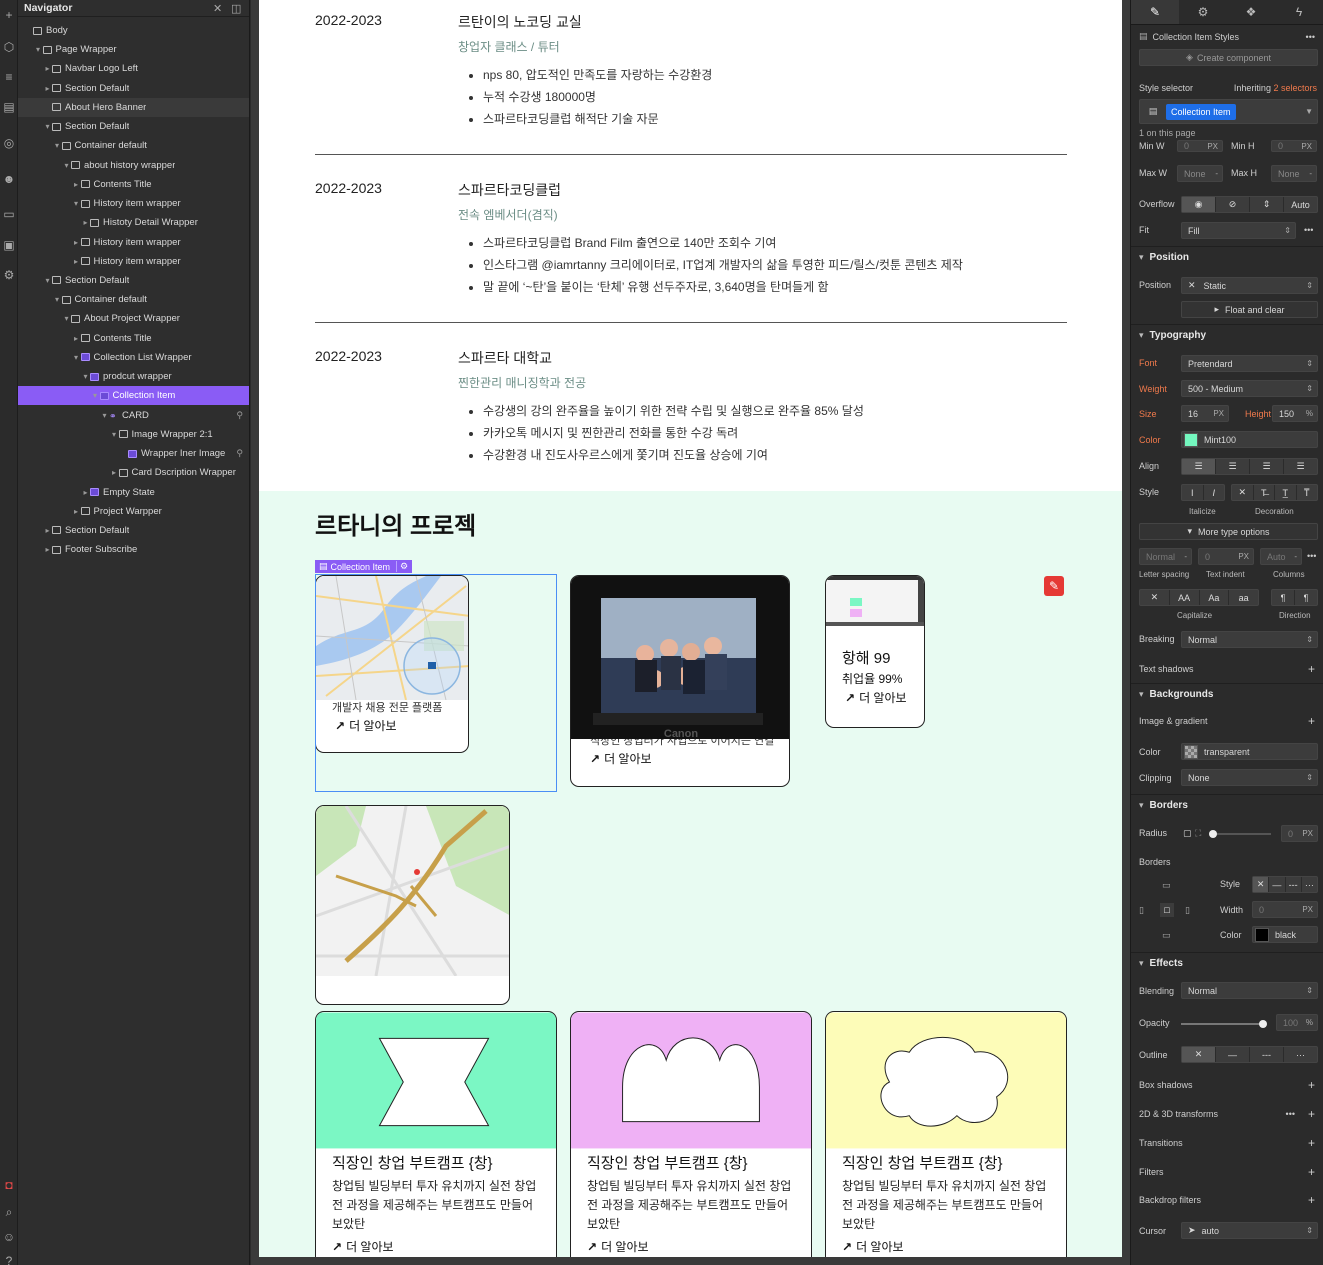 The image size is (1323, 1265). I want to click on borders-section: Borders, so click(1227, 805).